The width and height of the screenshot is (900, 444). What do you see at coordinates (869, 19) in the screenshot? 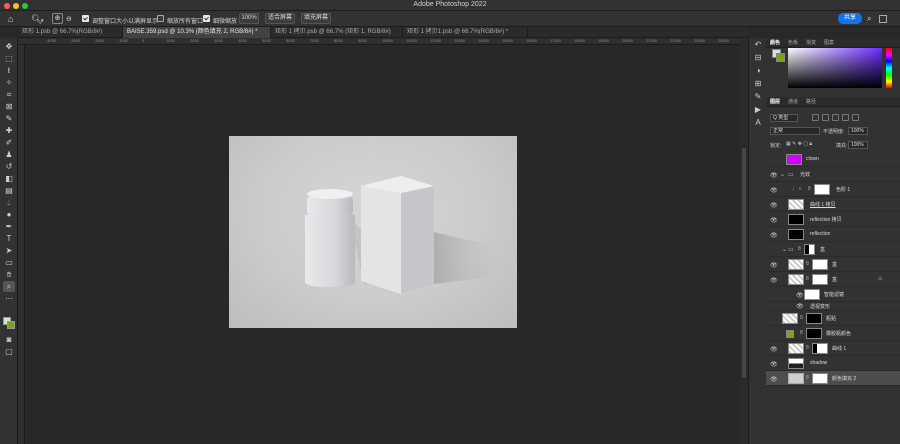
I see `search-icon: ⌕` at bounding box center [869, 19].